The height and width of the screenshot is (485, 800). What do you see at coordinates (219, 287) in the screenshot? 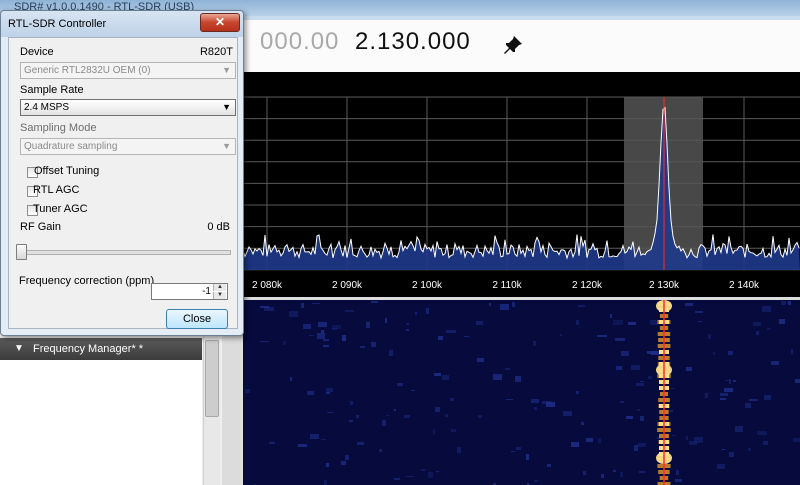
I see `spin-up-icon: ▲` at bounding box center [219, 287].